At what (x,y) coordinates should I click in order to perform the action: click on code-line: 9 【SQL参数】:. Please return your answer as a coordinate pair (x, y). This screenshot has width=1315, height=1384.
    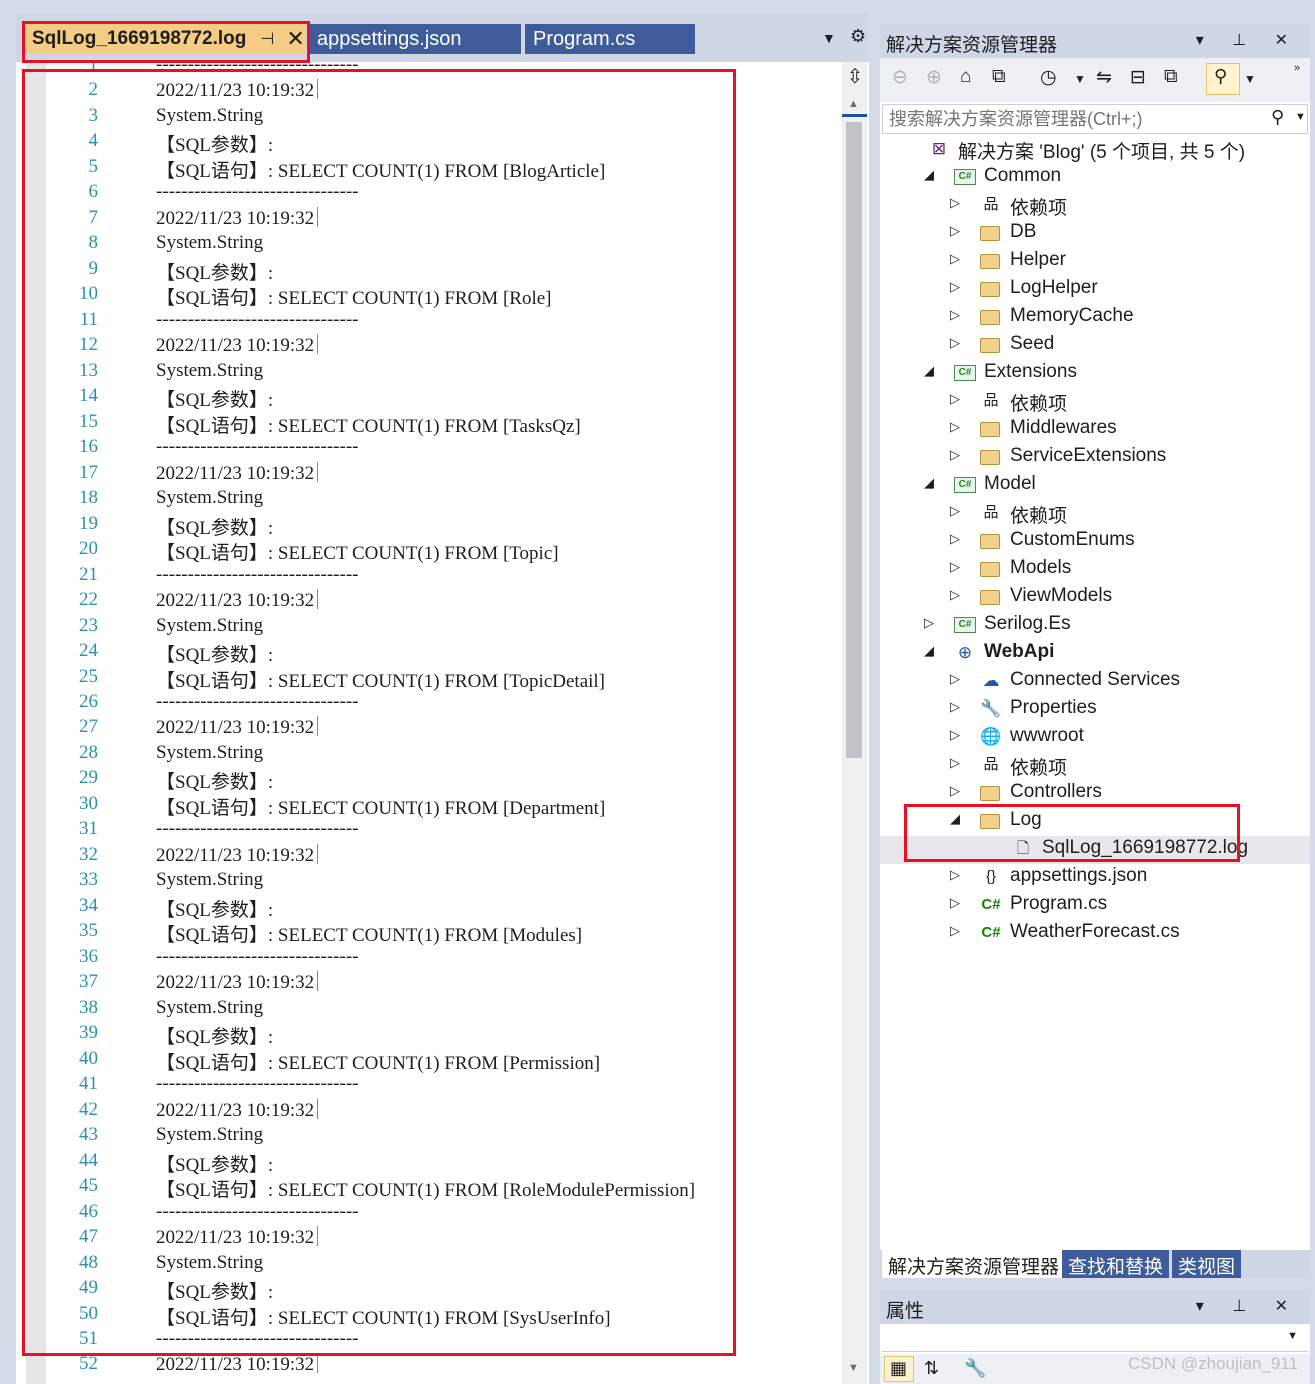
    Looking at the image, I should click on (441, 271).